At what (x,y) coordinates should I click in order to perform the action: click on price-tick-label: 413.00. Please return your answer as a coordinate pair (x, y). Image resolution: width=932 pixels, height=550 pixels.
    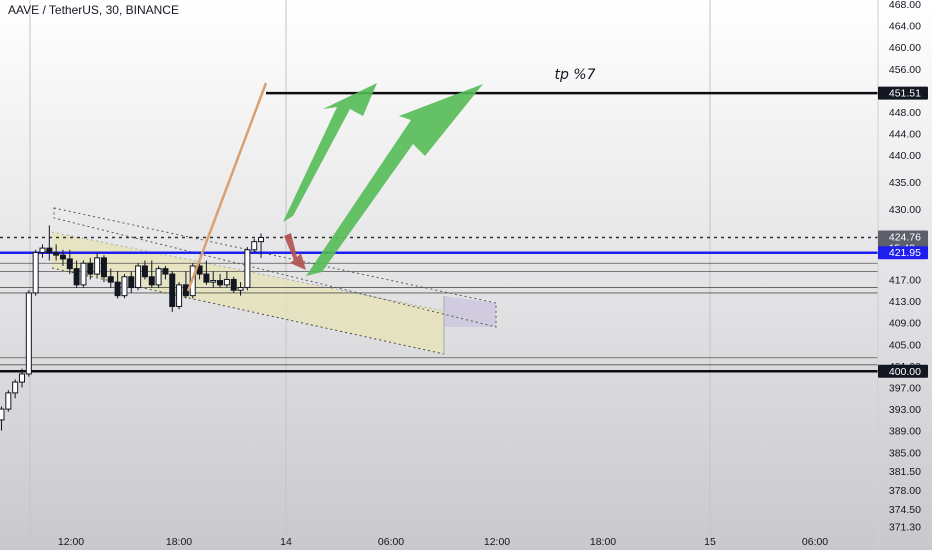
    Looking at the image, I should click on (905, 302).